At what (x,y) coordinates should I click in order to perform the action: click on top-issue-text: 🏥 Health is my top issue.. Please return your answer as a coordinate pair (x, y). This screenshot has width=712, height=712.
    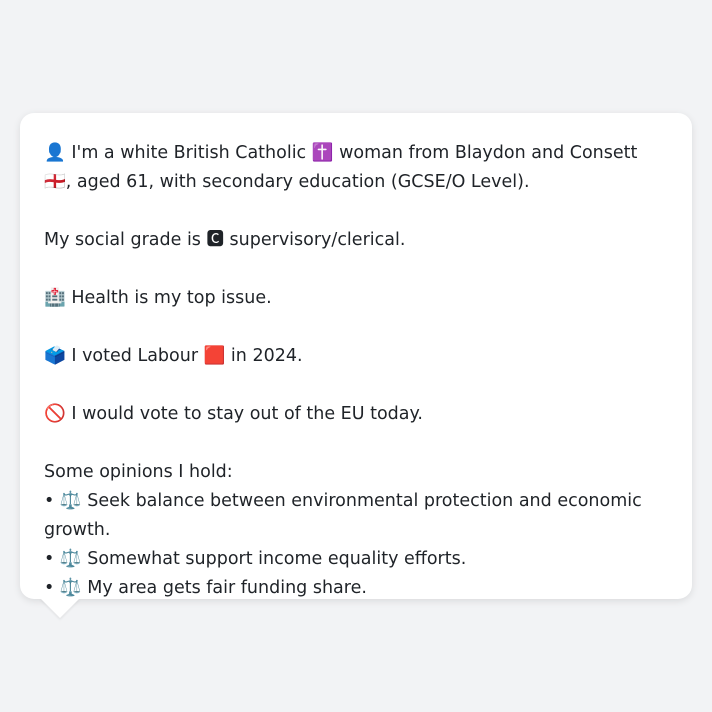
    Looking at the image, I should click on (158, 298).